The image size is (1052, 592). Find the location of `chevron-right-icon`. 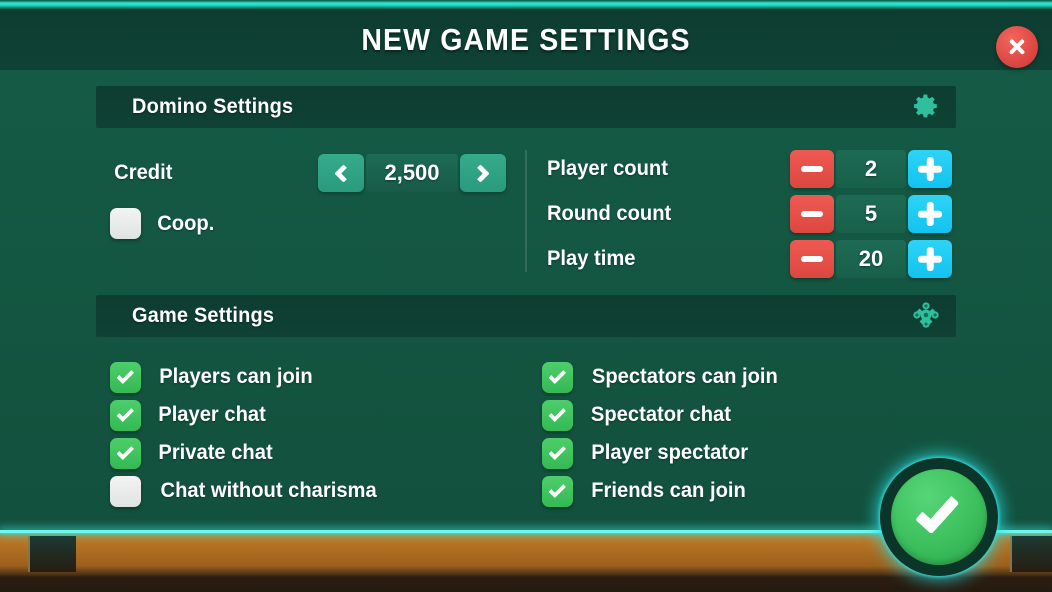

chevron-right-icon is located at coordinates (480, 173).